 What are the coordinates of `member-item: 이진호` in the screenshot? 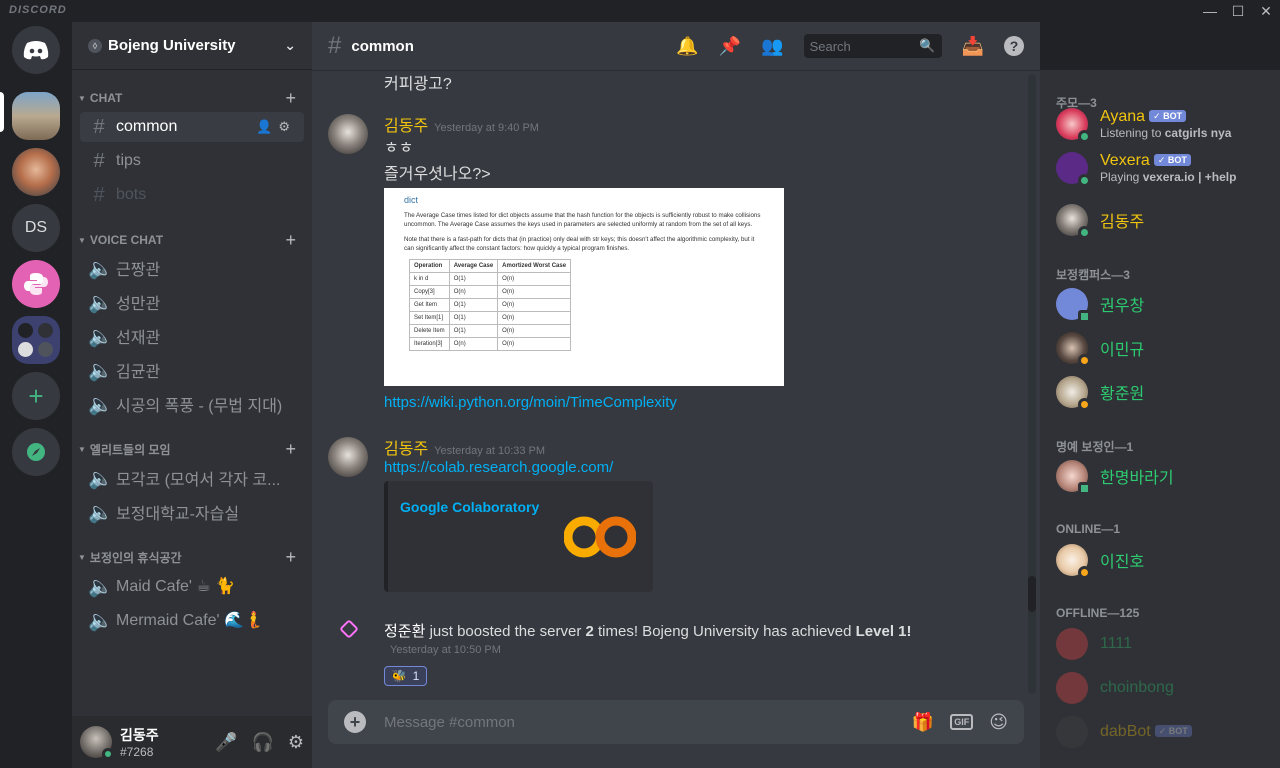 It's located at (1100, 560).